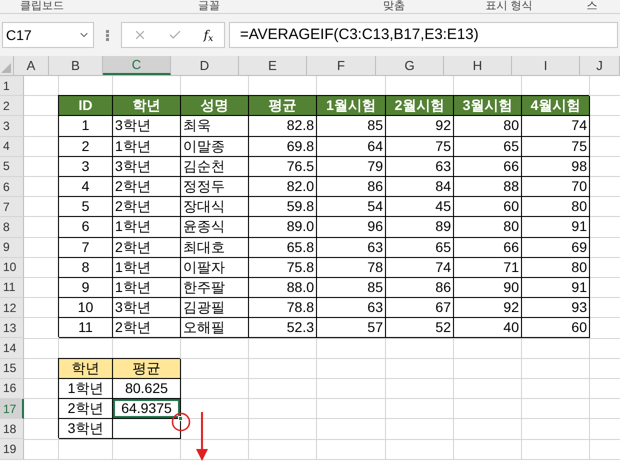  What do you see at coordinates (423, 35) in the screenshot?
I see `formula-field: =AVERAGEIF(C3:C13,B17,E3:E13)` at bounding box center [423, 35].